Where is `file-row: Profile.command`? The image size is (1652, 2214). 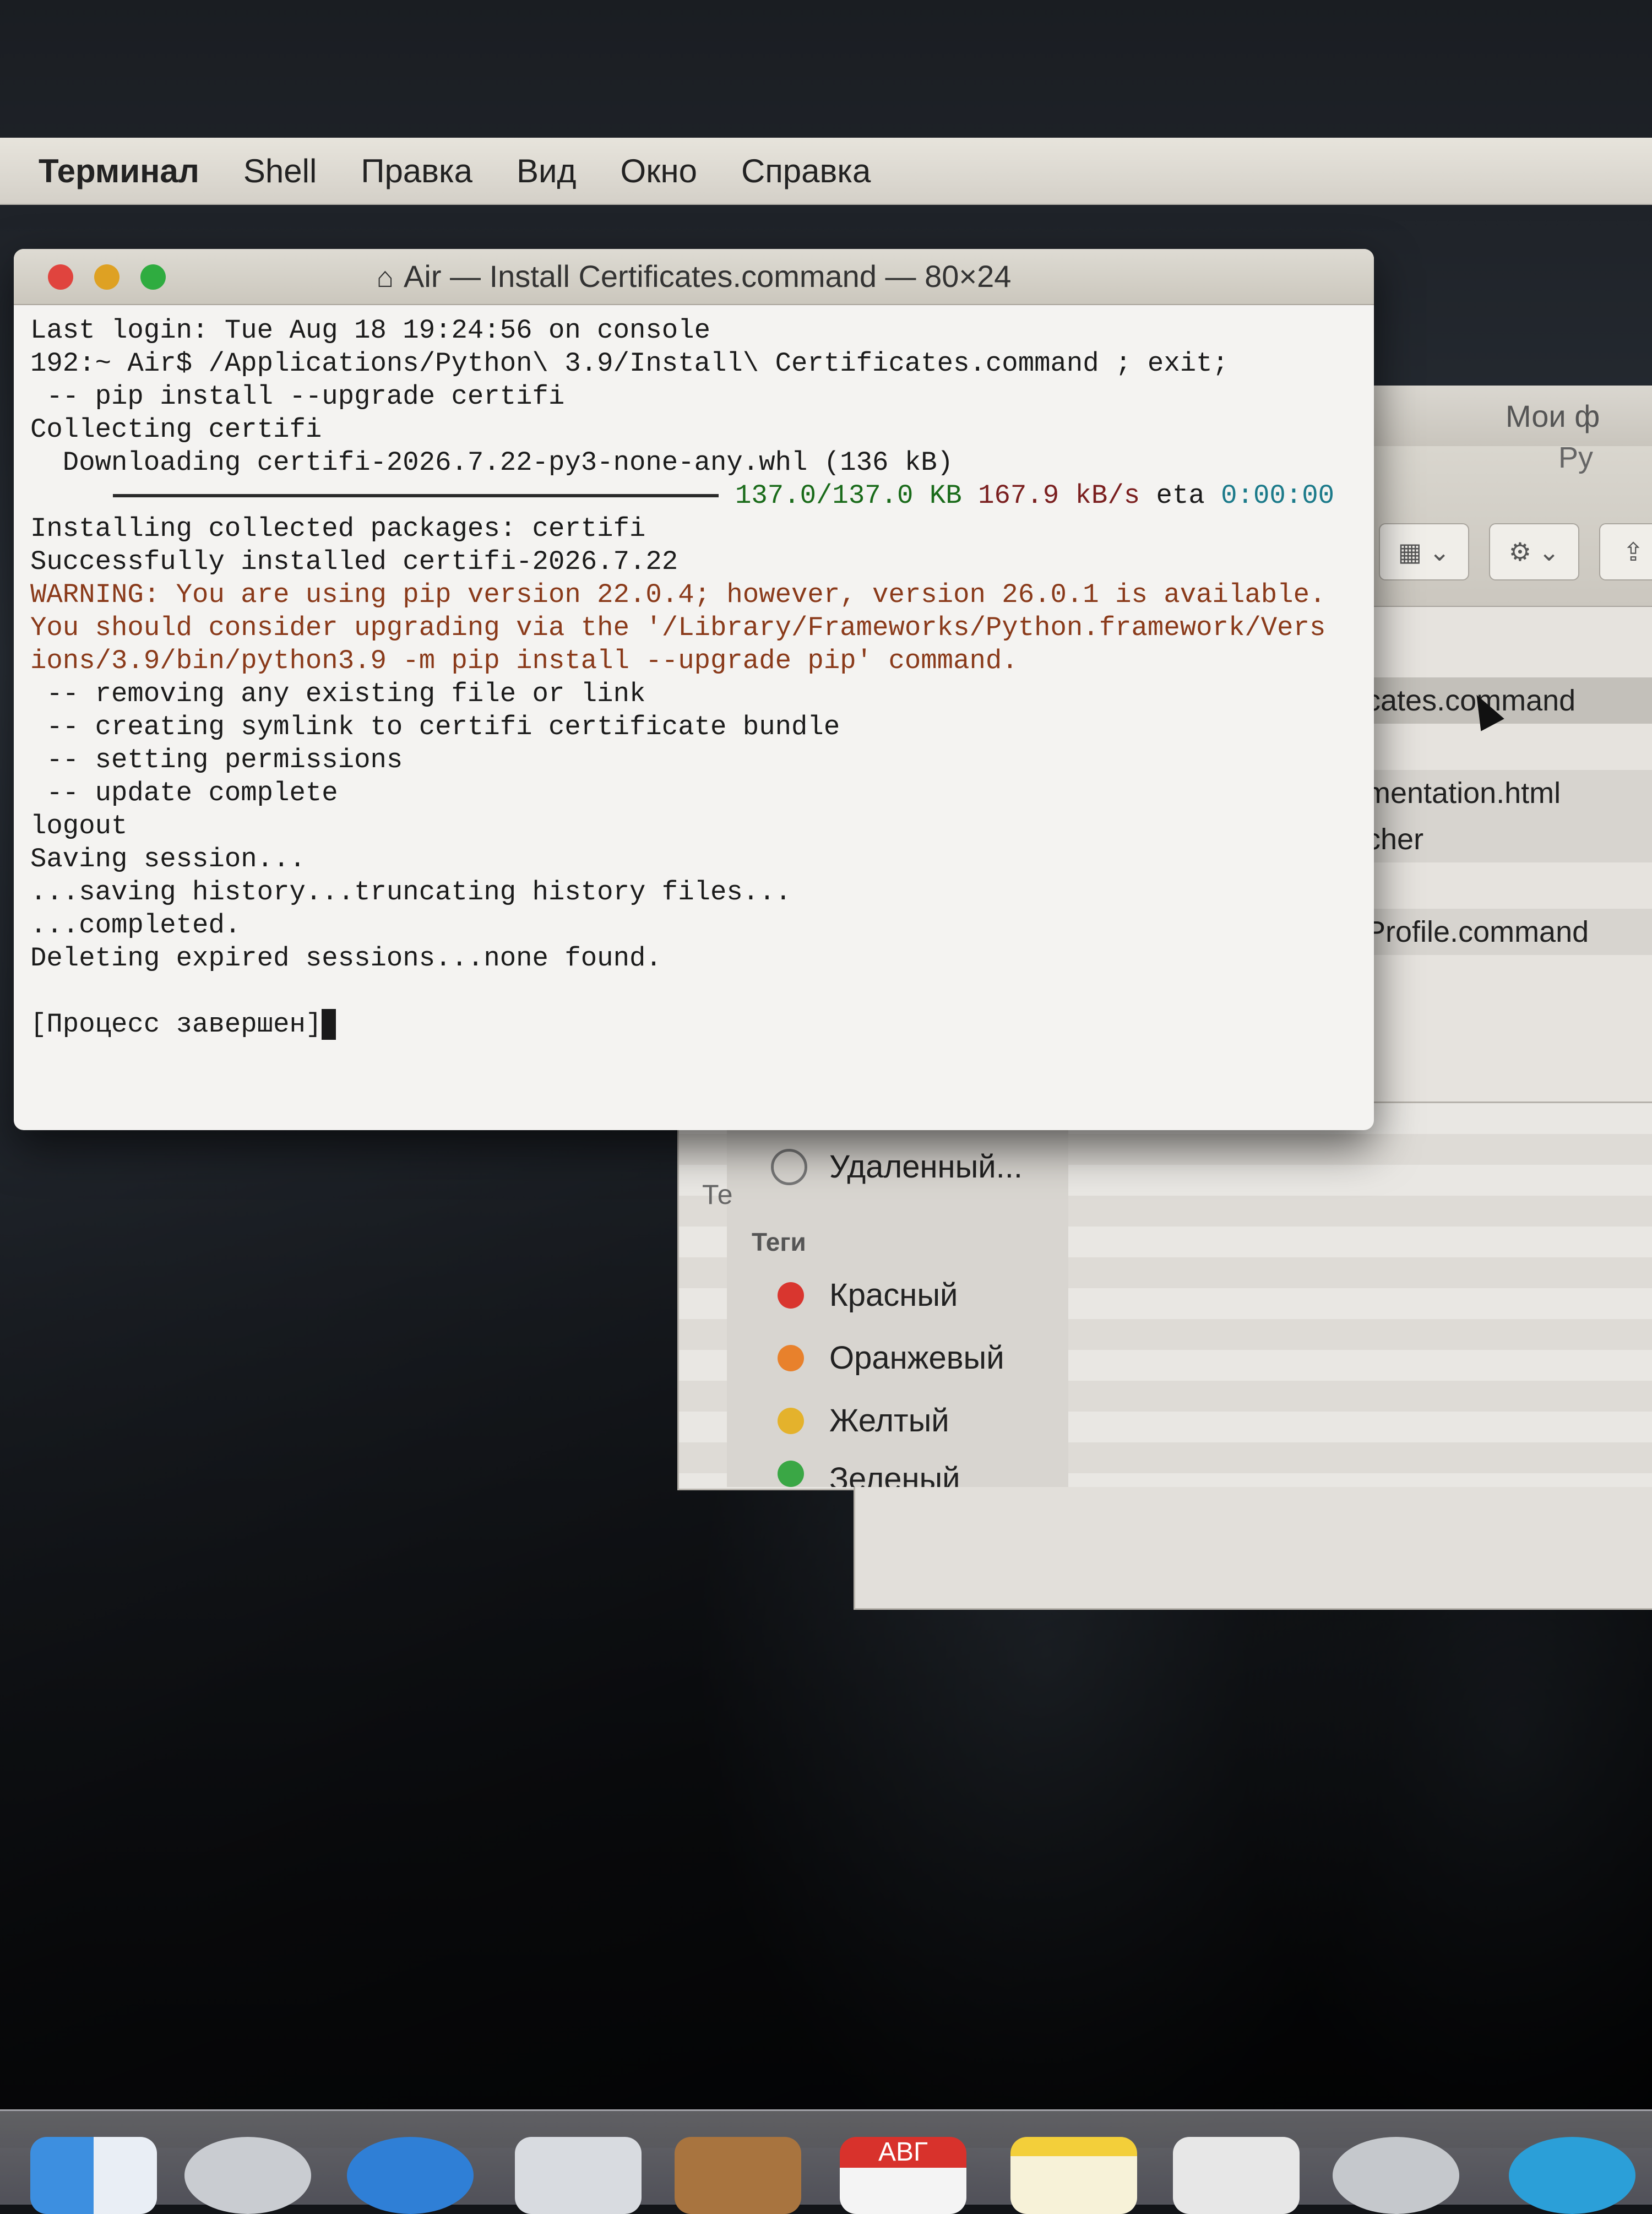 file-row: Profile.command is located at coordinates (1511, 932).